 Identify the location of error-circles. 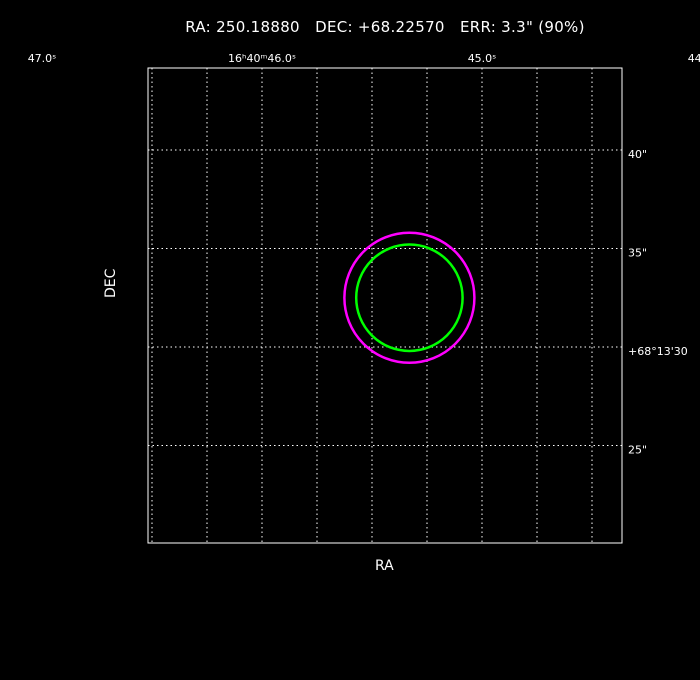
(409, 298).